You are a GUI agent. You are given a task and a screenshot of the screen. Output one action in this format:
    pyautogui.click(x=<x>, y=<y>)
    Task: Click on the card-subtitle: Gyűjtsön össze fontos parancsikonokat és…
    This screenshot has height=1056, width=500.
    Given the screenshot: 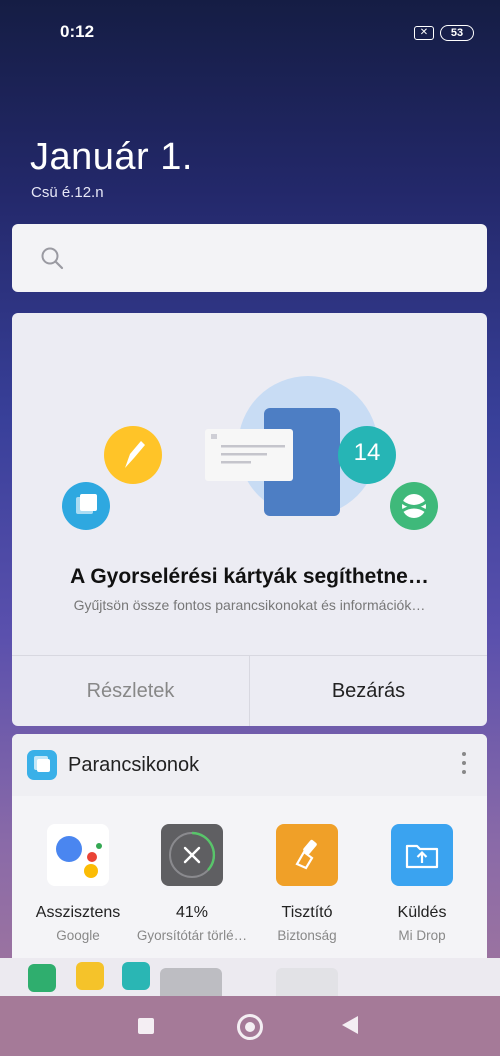 What is the action you would take?
    pyautogui.click(x=249, y=605)
    